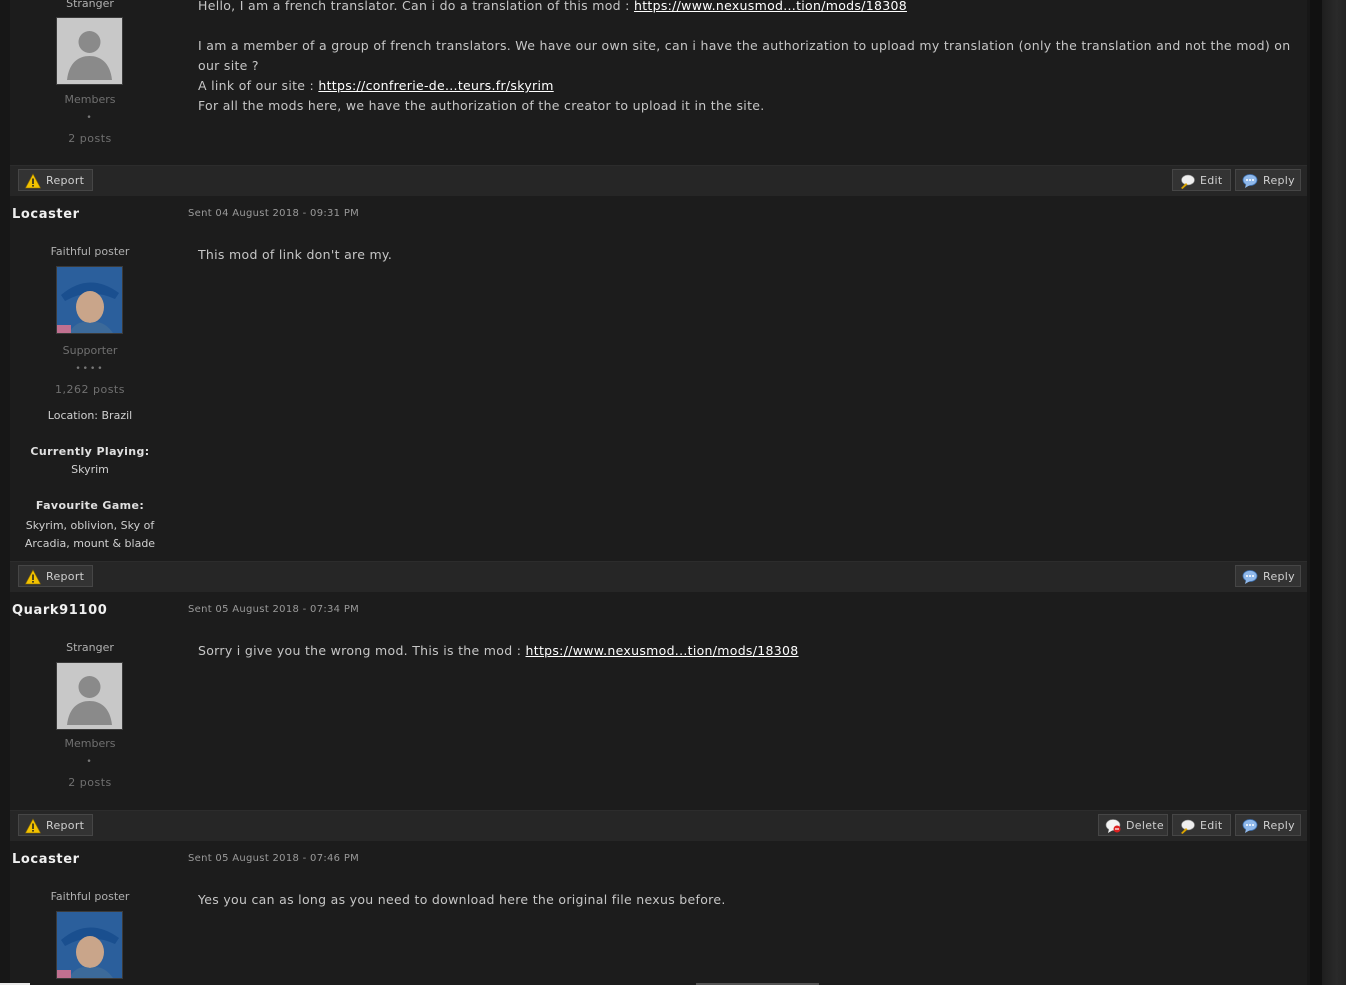 Image resolution: width=1346 pixels, height=985 pixels. What do you see at coordinates (1334, 492) in the screenshot?
I see `page-edge` at bounding box center [1334, 492].